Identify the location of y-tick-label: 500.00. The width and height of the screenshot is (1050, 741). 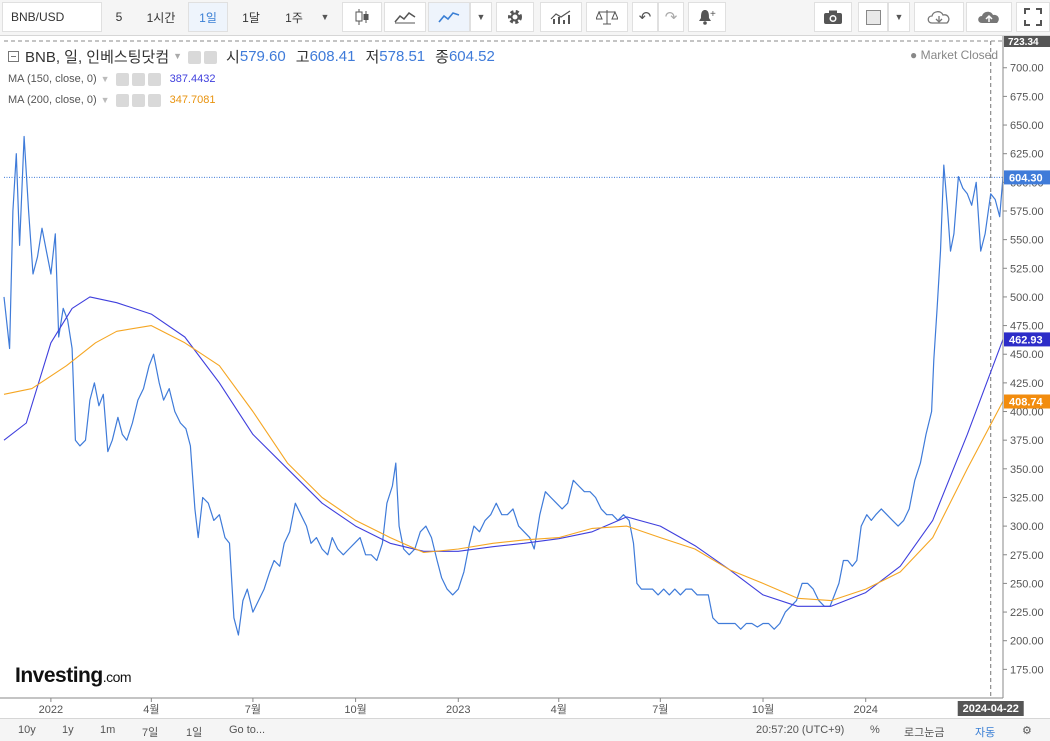
(1027, 298).